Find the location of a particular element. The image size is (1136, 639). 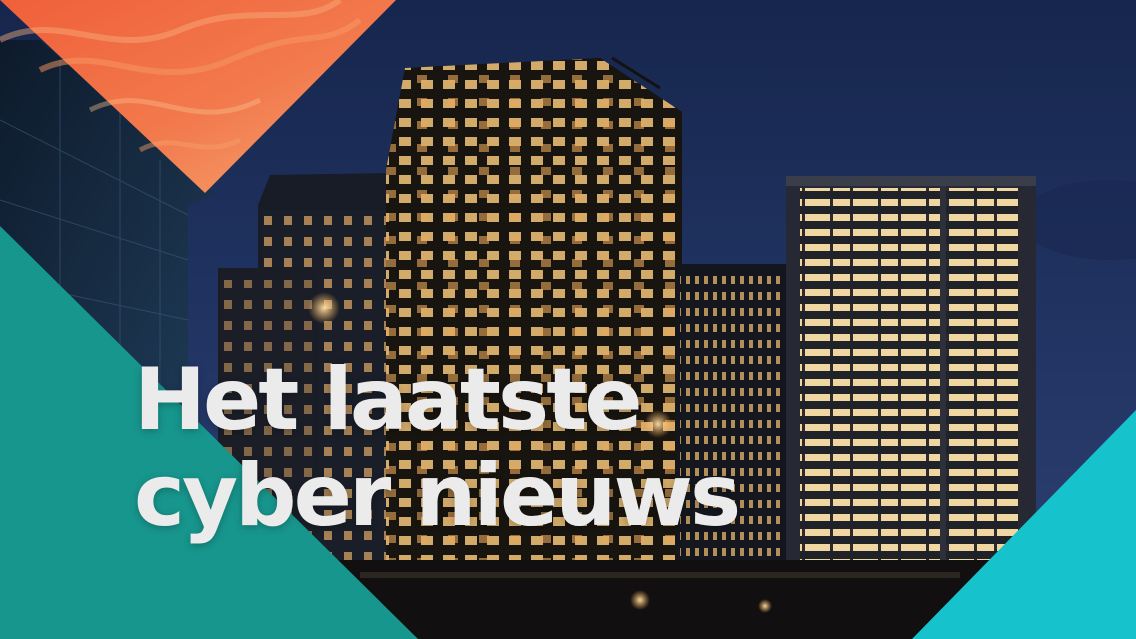

cyan-triangle is located at coordinates (1024, 524).